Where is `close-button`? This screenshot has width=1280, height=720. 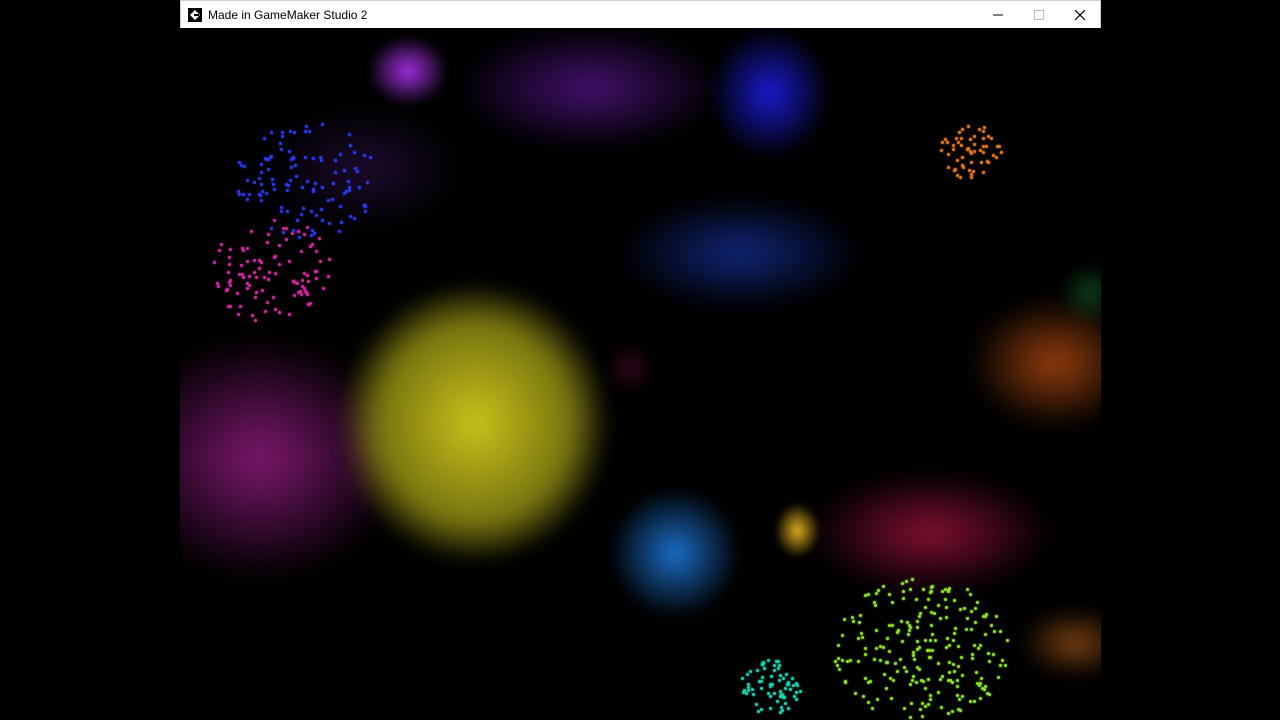 close-button is located at coordinates (1079, 14).